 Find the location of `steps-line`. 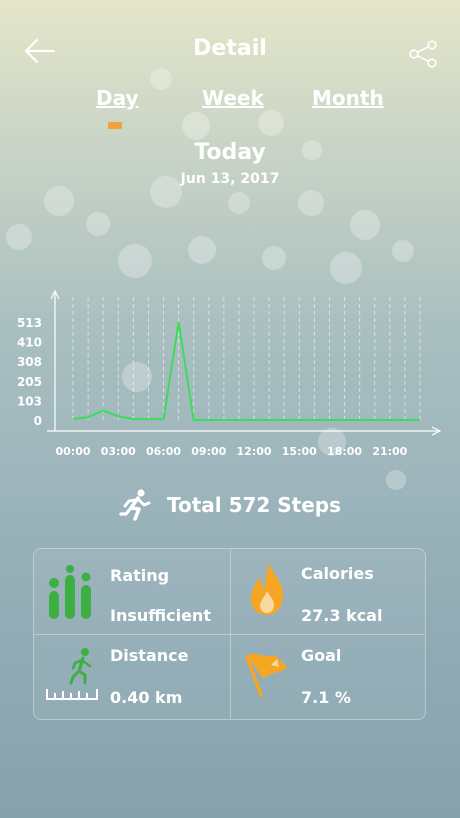

steps-line is located at coordinates (246, 371).